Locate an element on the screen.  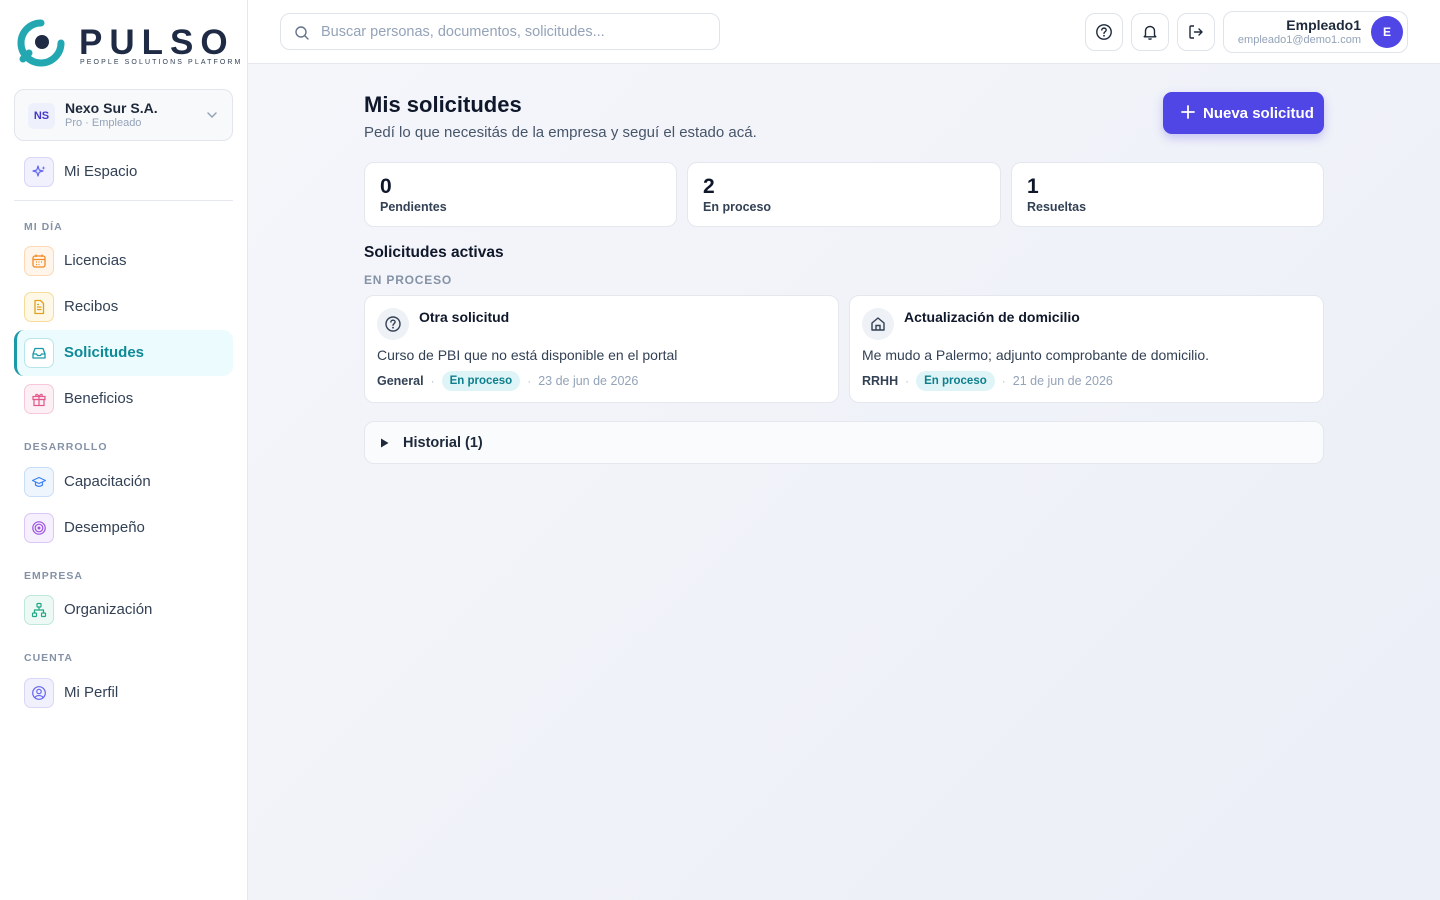
sidebar-item-licencias: Licencias is located at coordinates (123, 261).